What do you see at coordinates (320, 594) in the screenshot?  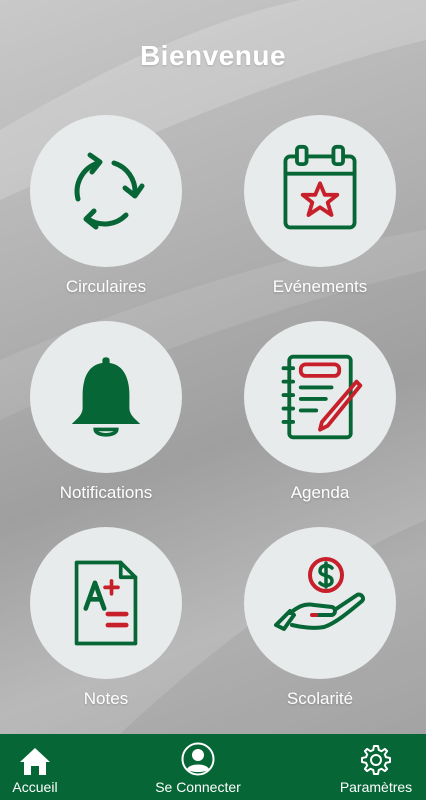 I see `hand-dollar-icon` at bounding box center [320, 594].